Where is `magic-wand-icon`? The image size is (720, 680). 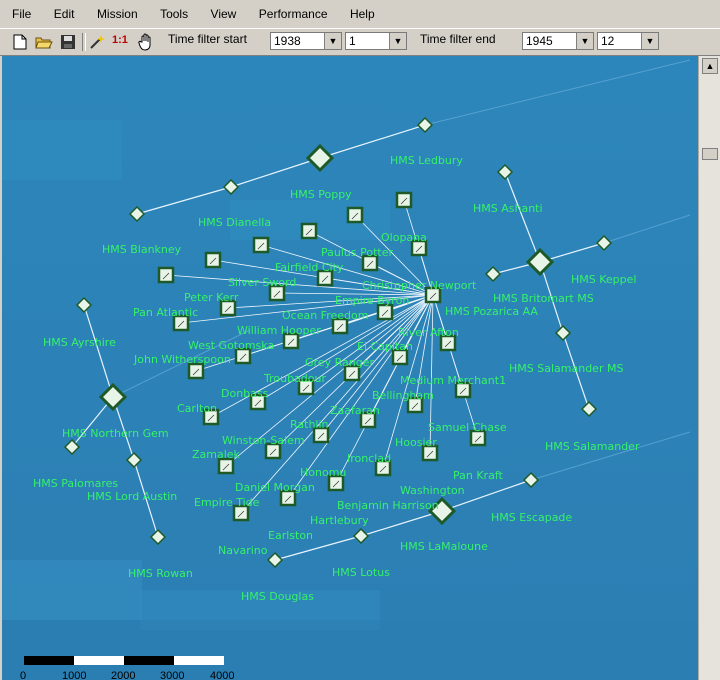
magic-wand-icon is located at coordinates (98, 42).